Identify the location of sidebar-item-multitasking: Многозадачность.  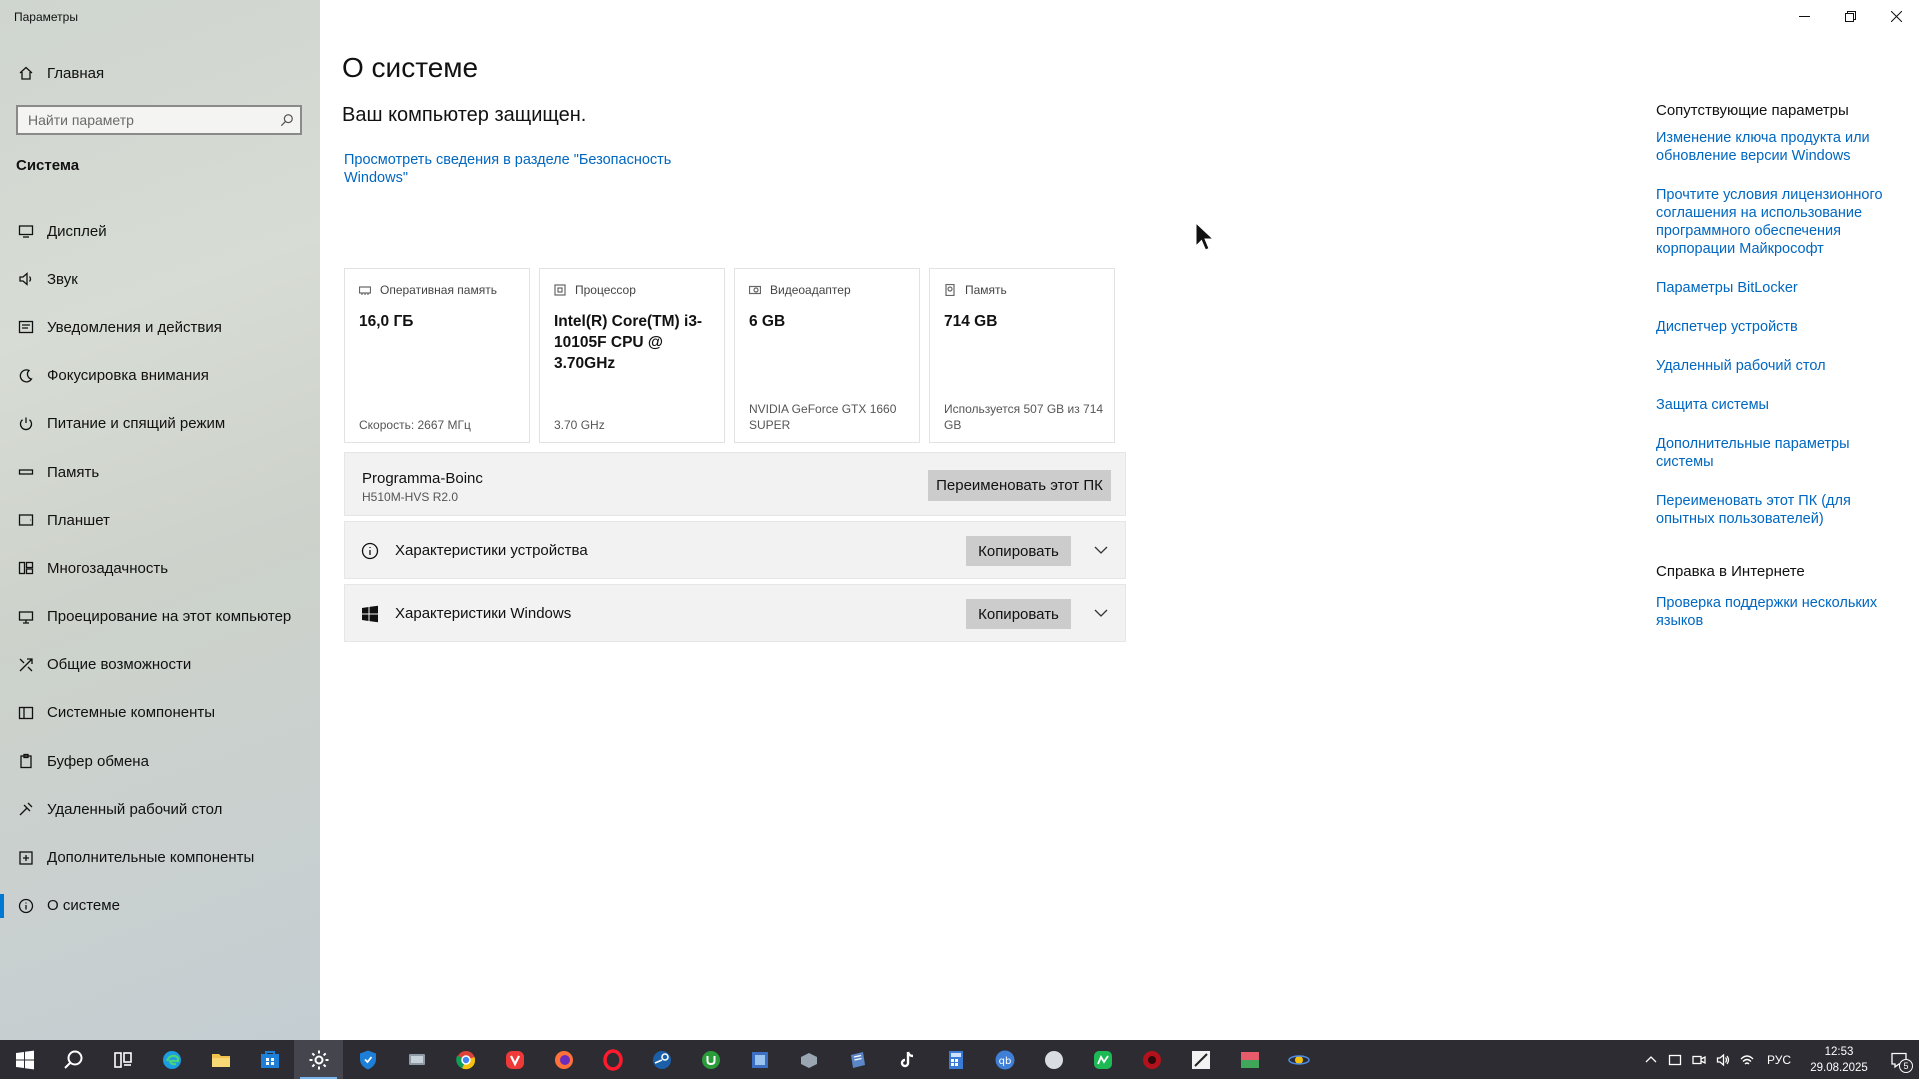
(160, 568).